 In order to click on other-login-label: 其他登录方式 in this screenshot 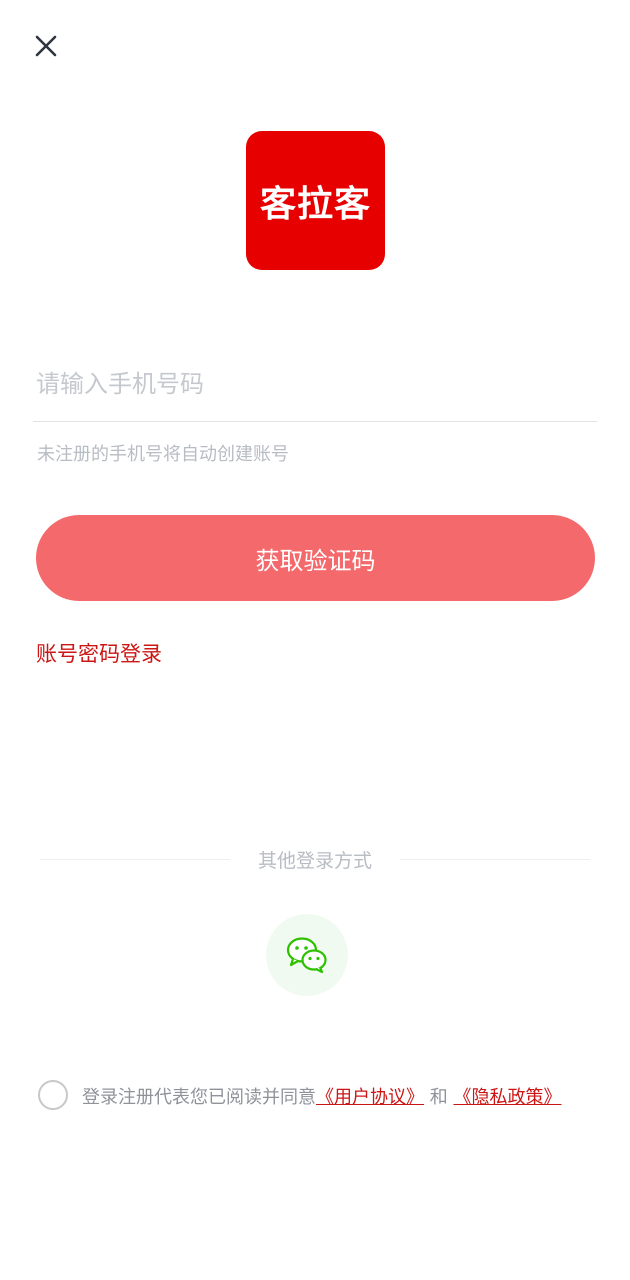, I will do `click(314, 861)`.